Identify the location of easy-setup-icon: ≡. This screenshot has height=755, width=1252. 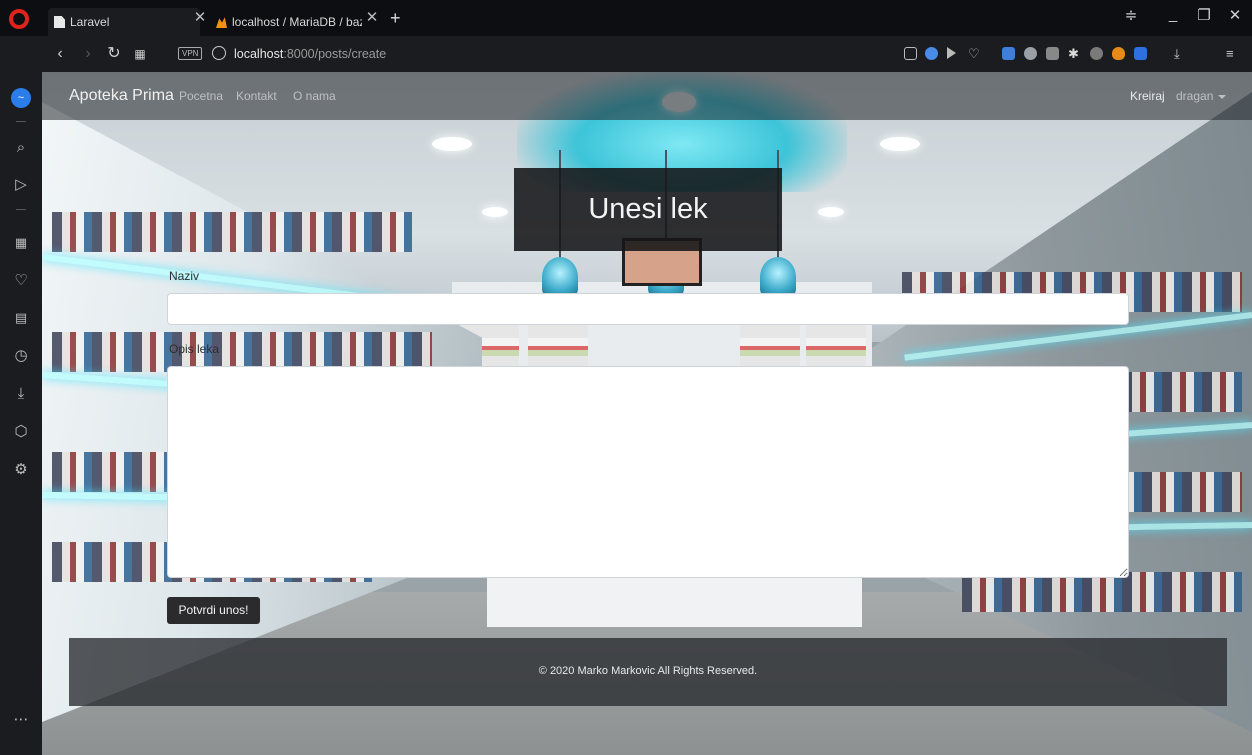
(1232, 53).